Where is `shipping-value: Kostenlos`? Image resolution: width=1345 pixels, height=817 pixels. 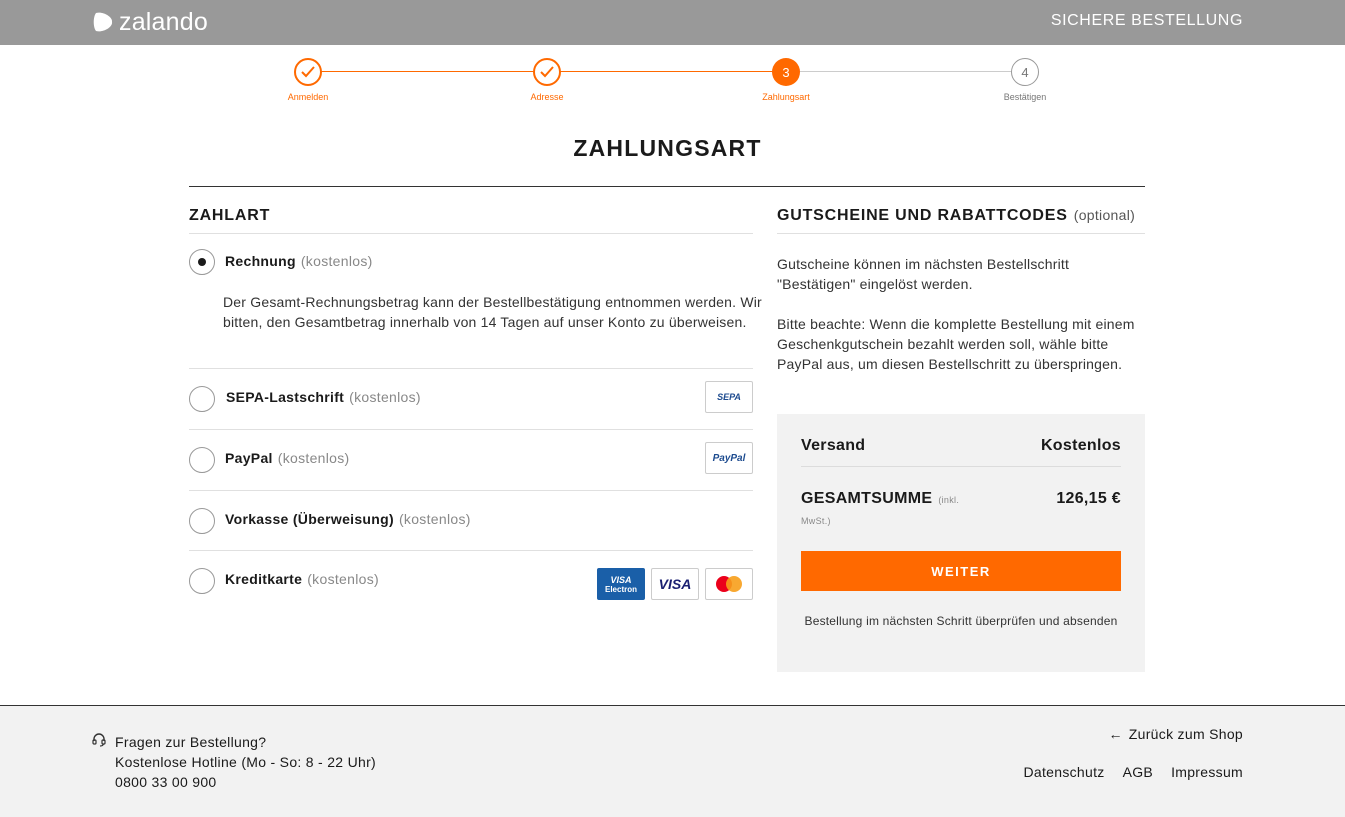
shipping-value: Kostenlos is located at coordinates (1080, 445).